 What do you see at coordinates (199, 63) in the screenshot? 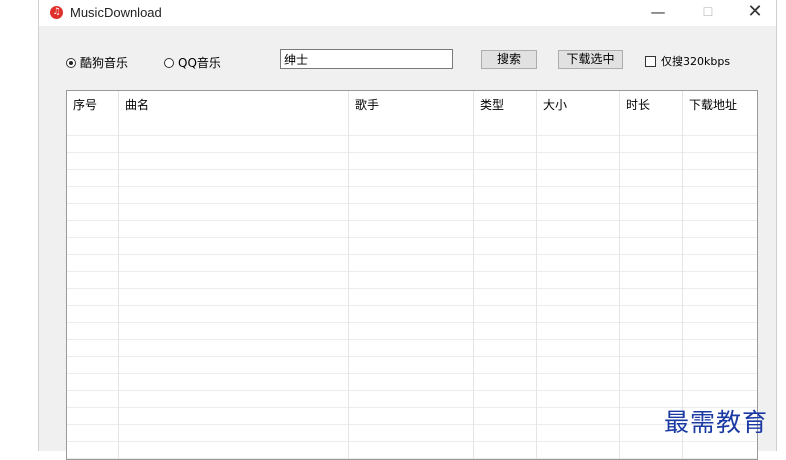
I see `qq-radio-label: QQ音乐` at bounding box center [199, 63].